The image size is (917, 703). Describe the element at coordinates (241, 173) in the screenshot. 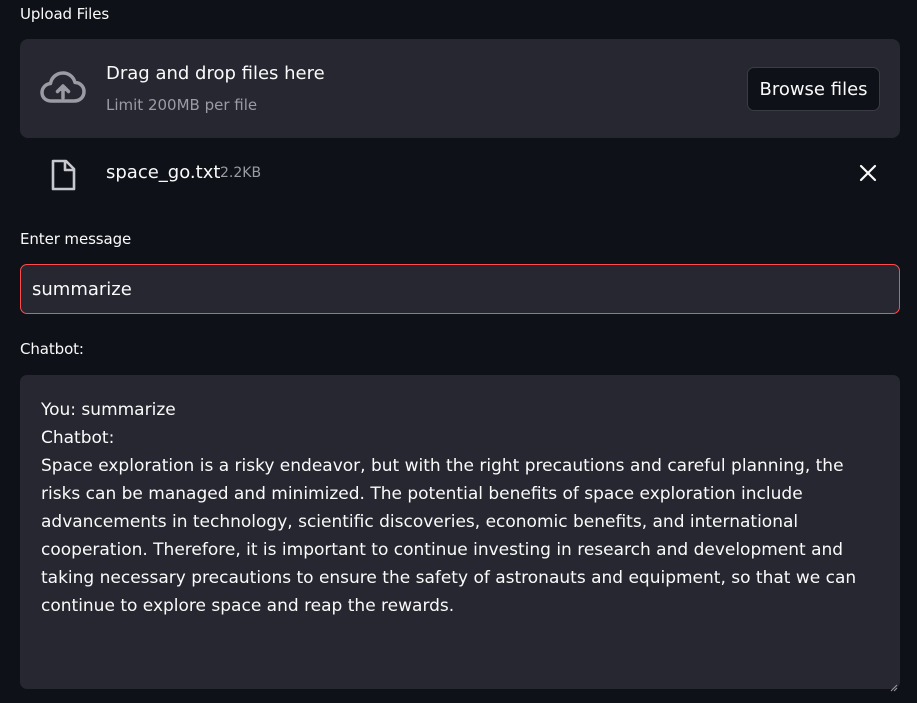

I see `uploaded-file-size: 2.2KB` at that location.